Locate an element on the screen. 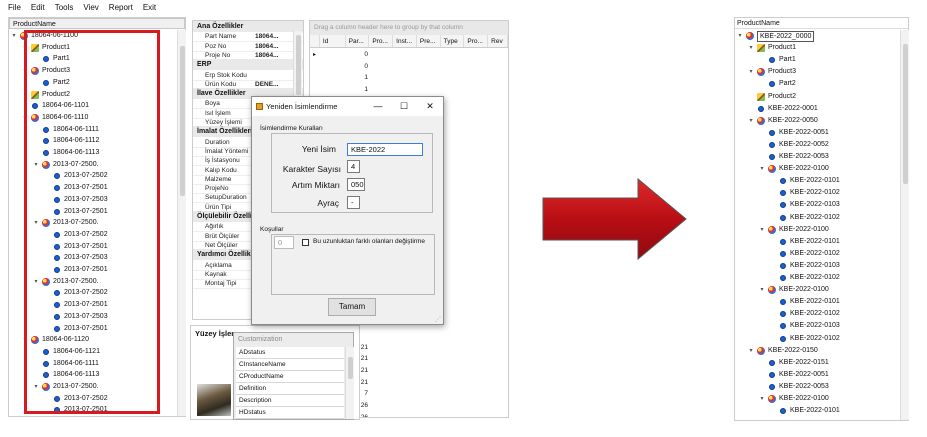  right-tree-scroll-thumb is located at coordinates (905, 114).